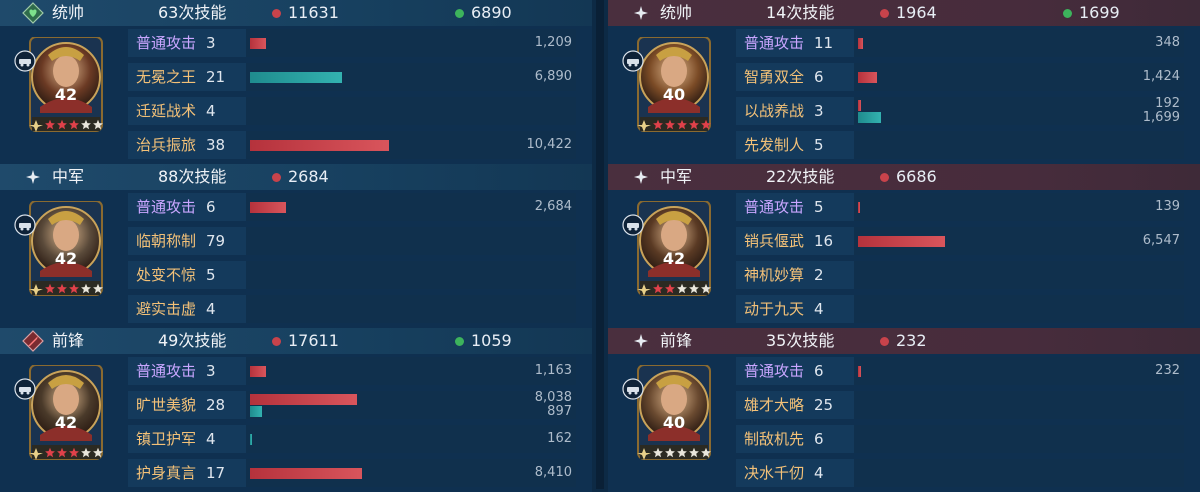 The width and height of the screenshot is (1200, 492). Describe the element at coordinates (961, 405) in the screenshot. I see `skill-row: 雄才大略 25` at that location.